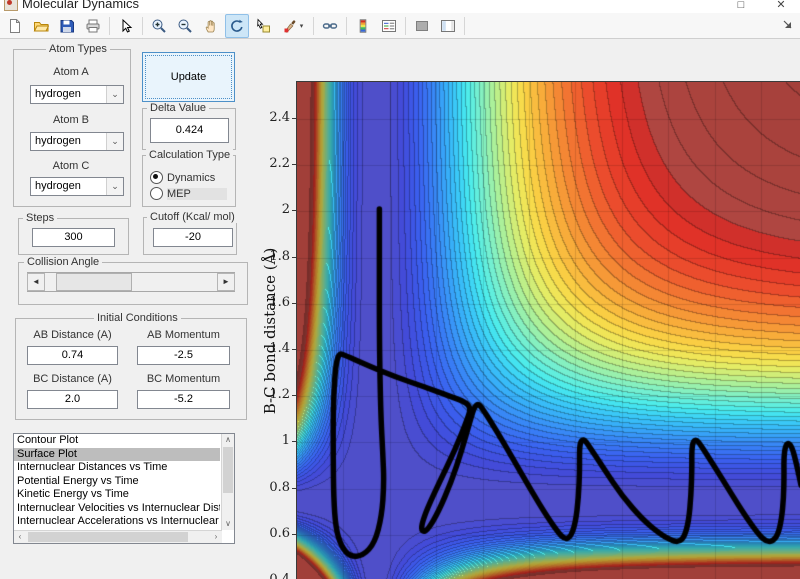  I want to click on pan-button, so click(211, 26).